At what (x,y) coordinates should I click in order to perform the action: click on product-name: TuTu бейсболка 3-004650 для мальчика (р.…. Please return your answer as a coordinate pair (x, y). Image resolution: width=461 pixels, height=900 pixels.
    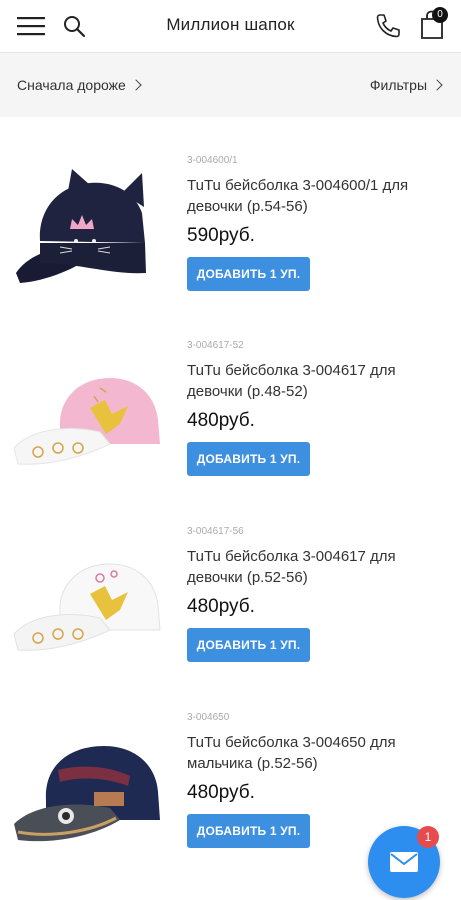
    Looking at the image, I should click on (312, 753).